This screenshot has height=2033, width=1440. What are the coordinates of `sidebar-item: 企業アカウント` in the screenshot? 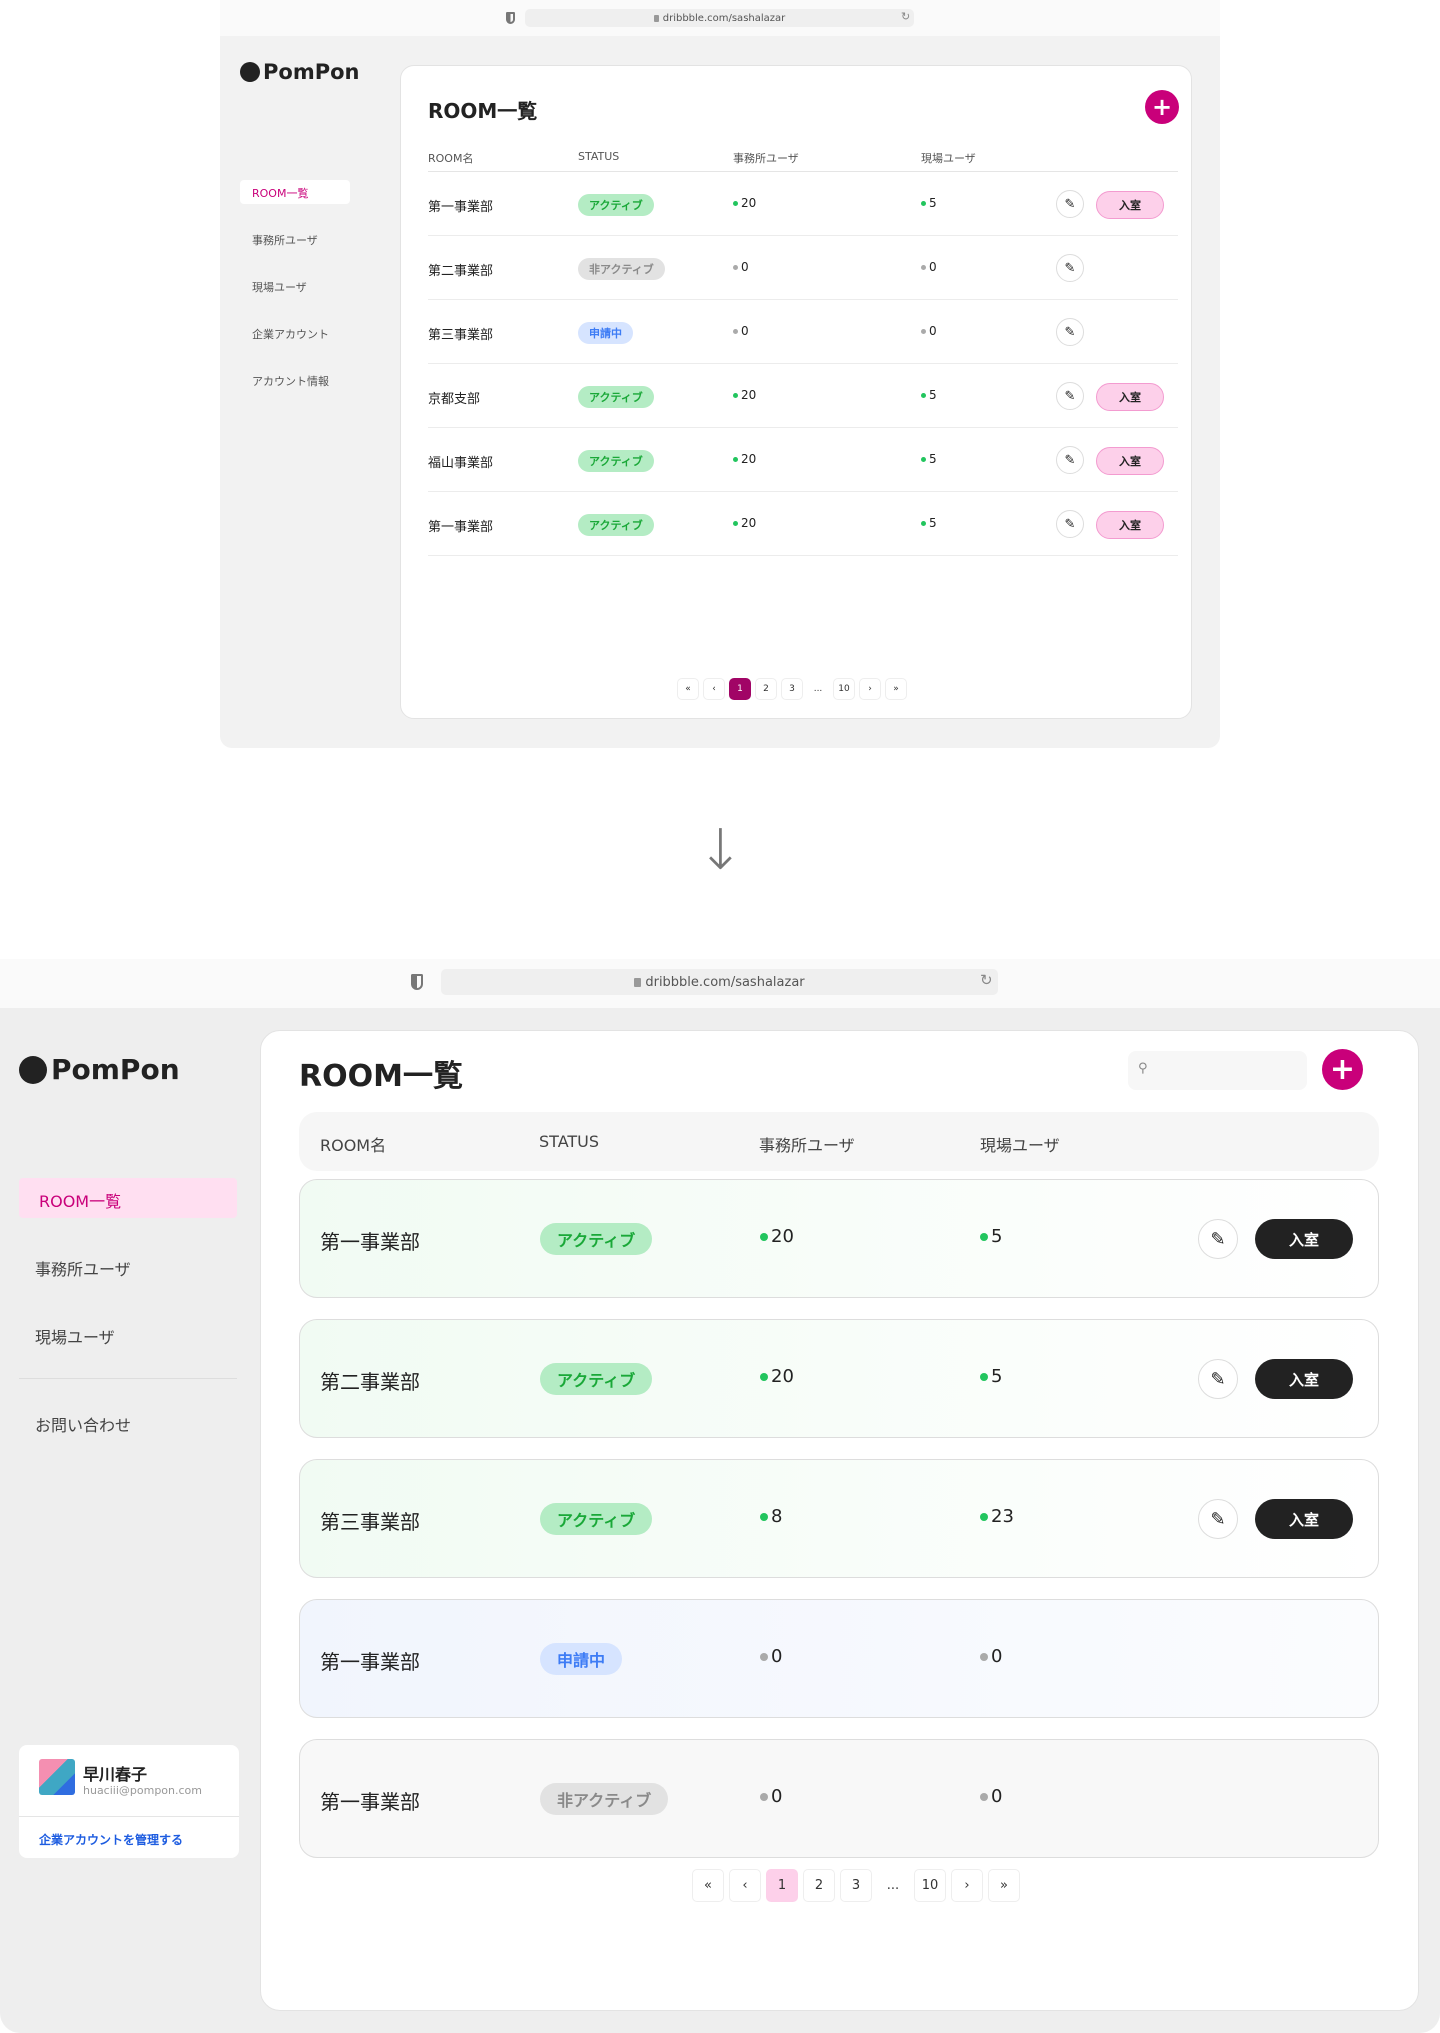 It's located at (295, 333).